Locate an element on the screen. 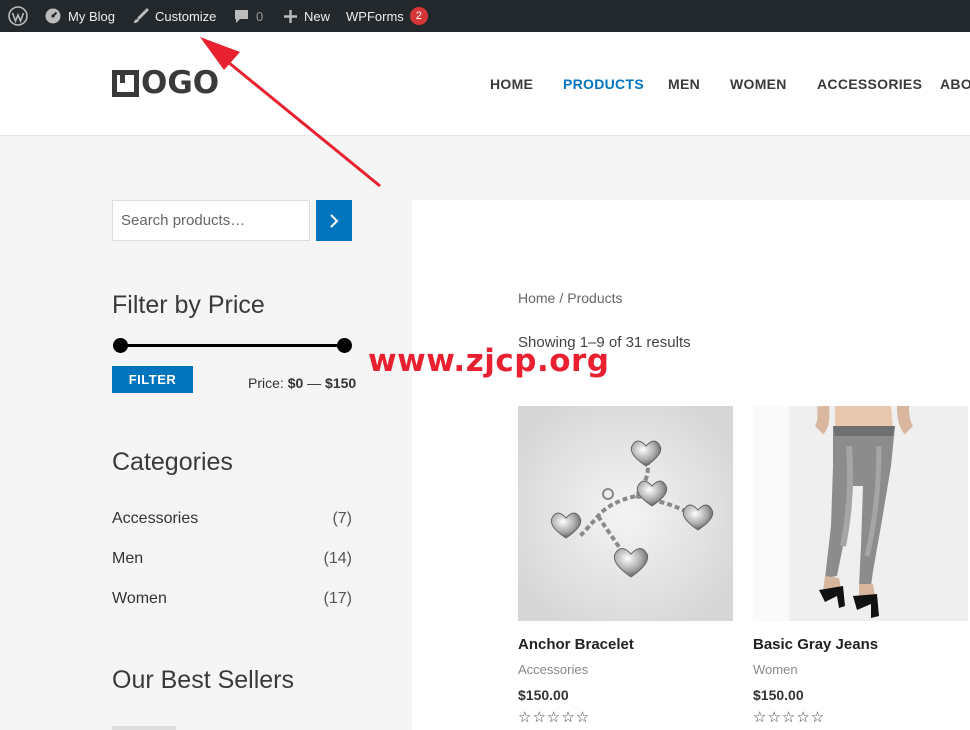 This screenshot has height=730, width=970. product-card: Basic Gray Jeans Women $150.00 ☆☆☆☆☆ is located at coordinates (860, 566).